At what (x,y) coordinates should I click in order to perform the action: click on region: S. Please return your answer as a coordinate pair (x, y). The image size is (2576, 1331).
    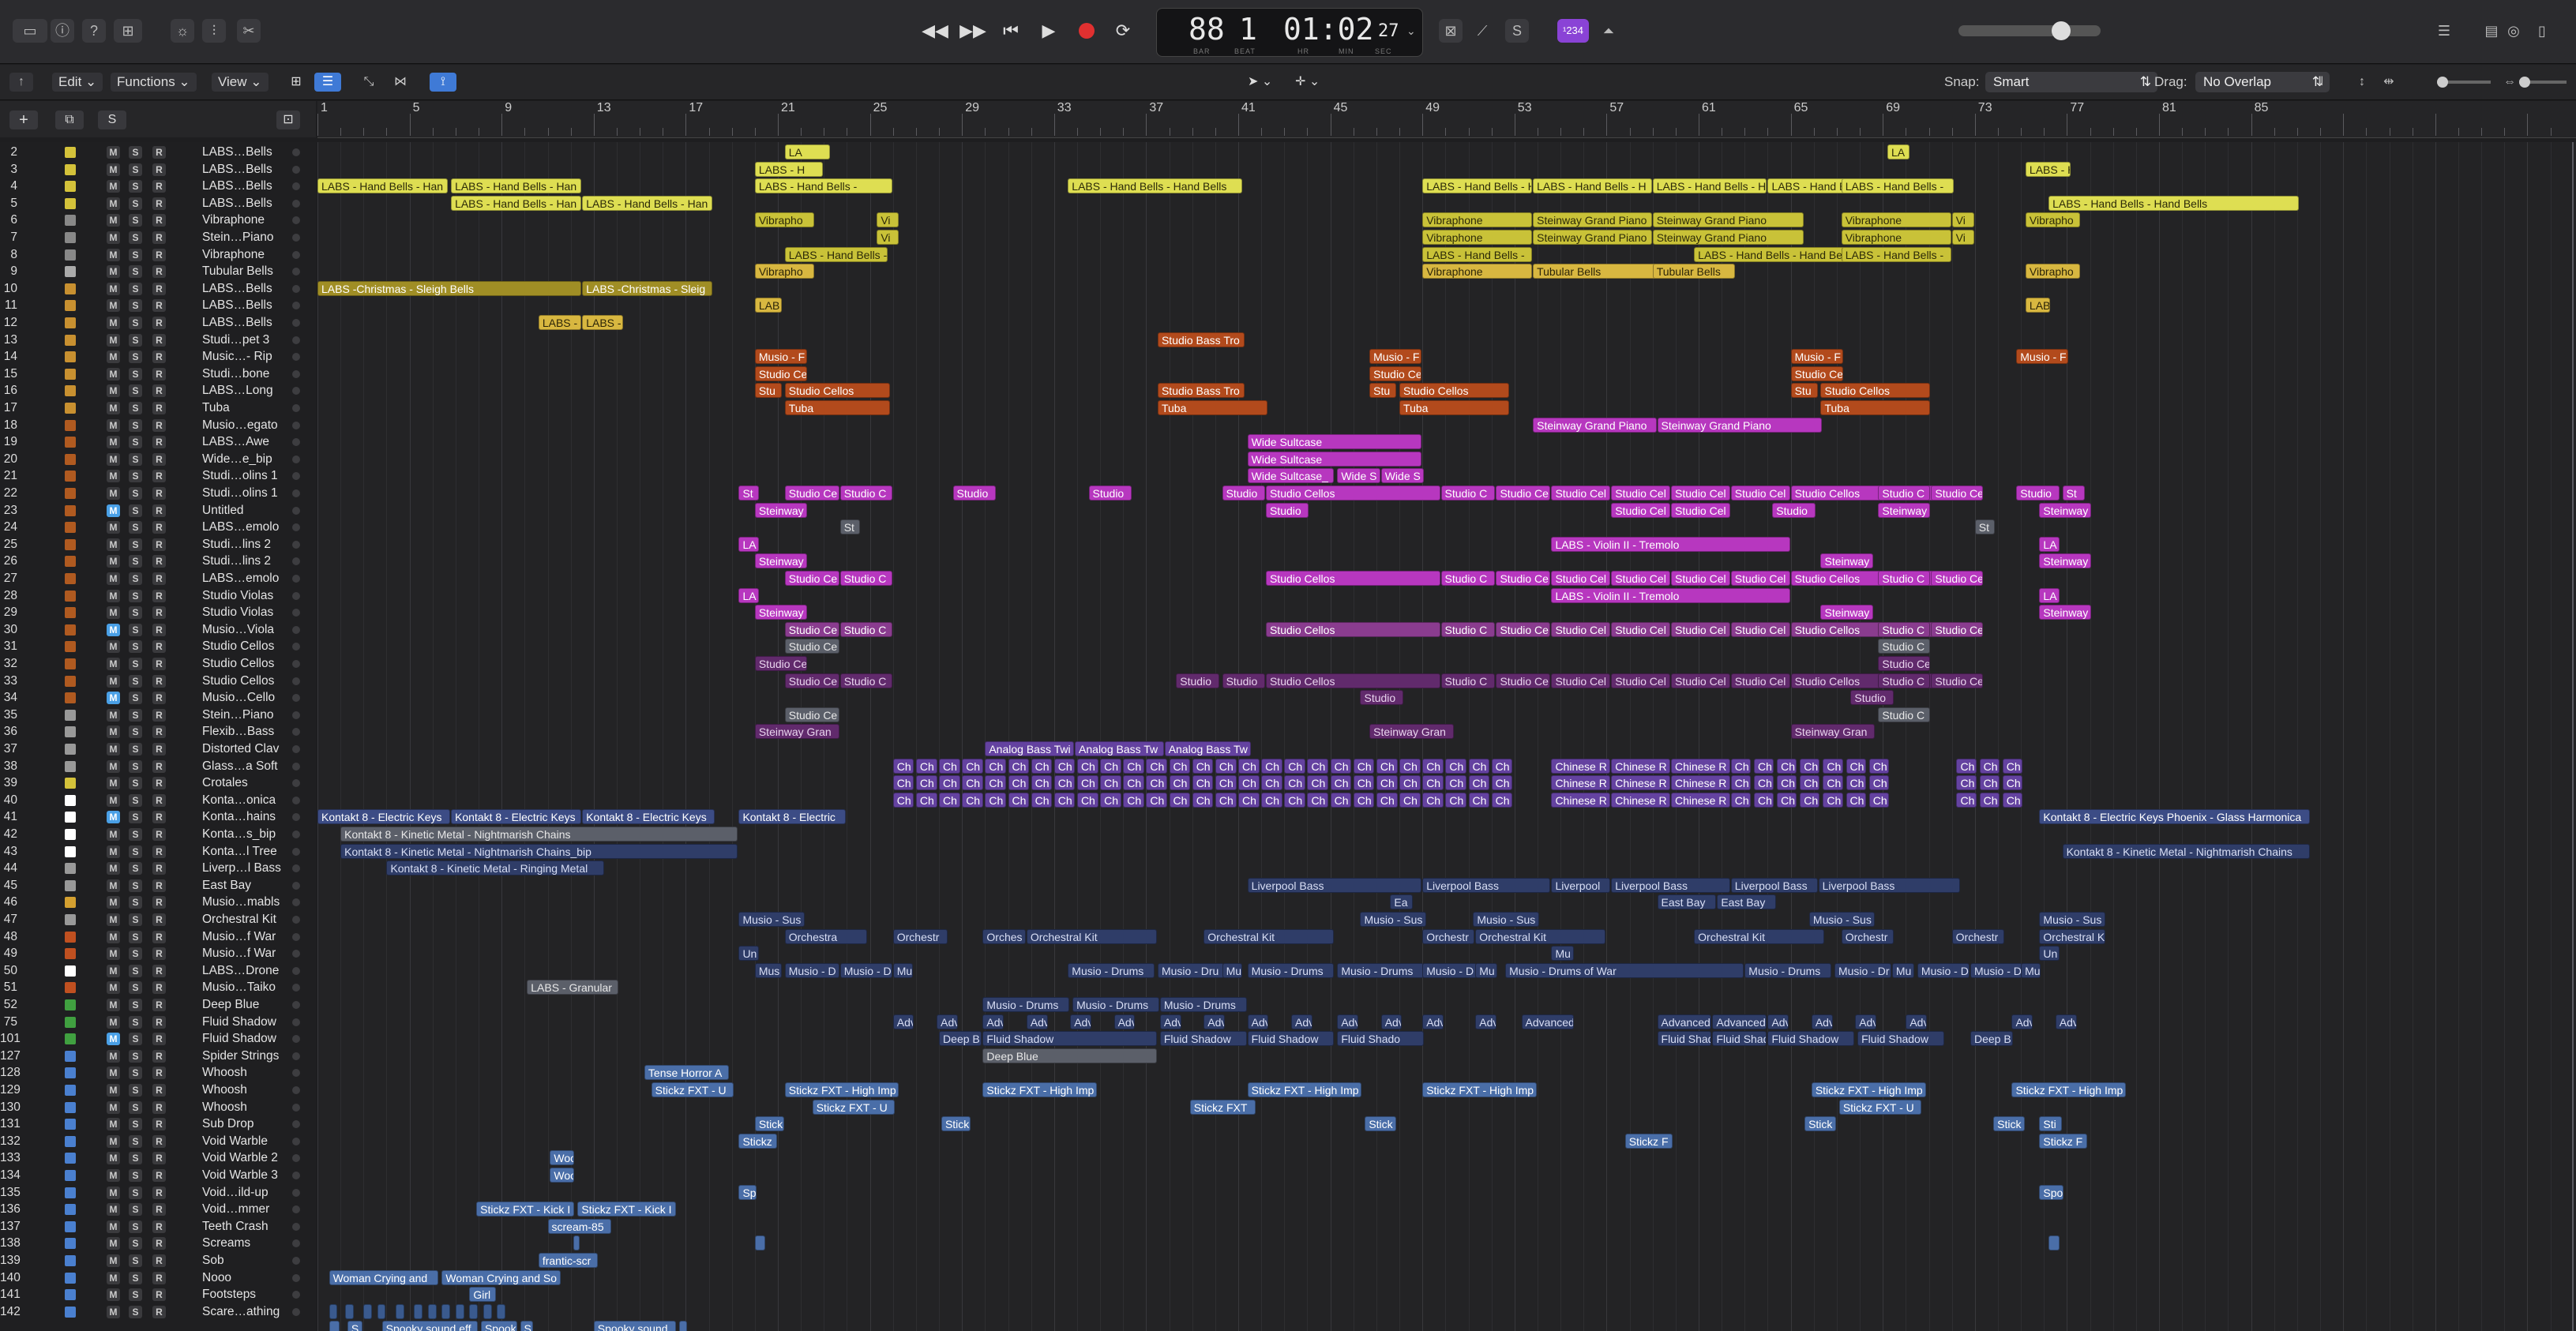
    Looking at the image, I should click on (526, 1326).